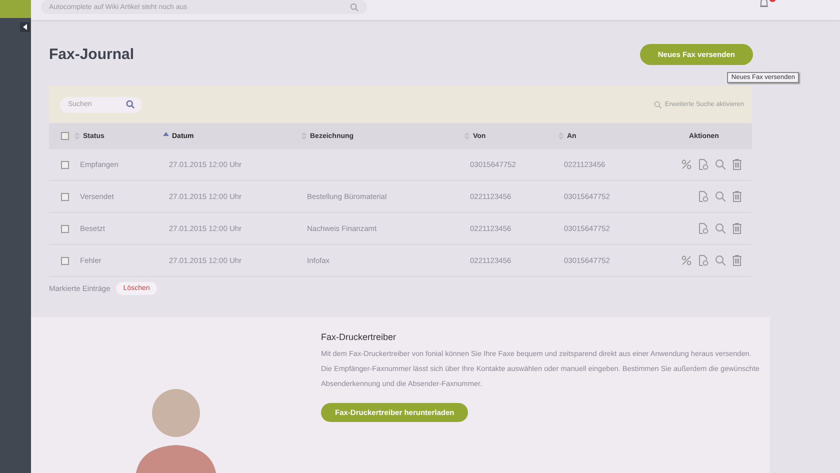 Image resolution: width=840 pixels, height=473 pixels. What do you see at coordinates (359, 337) in the screenshot?
I see `promo-title: Fax-Druckertreiber` at bounding box center [359, 337].